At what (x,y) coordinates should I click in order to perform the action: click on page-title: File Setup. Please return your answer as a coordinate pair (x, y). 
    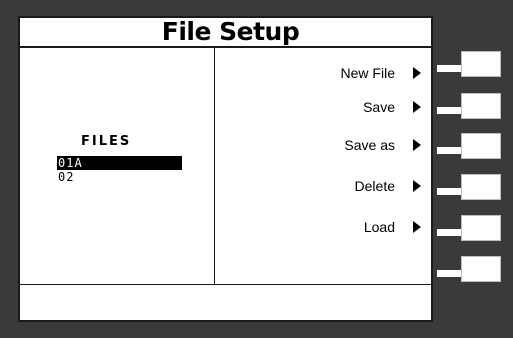
    Looking at the image, I should click on (230, 31).